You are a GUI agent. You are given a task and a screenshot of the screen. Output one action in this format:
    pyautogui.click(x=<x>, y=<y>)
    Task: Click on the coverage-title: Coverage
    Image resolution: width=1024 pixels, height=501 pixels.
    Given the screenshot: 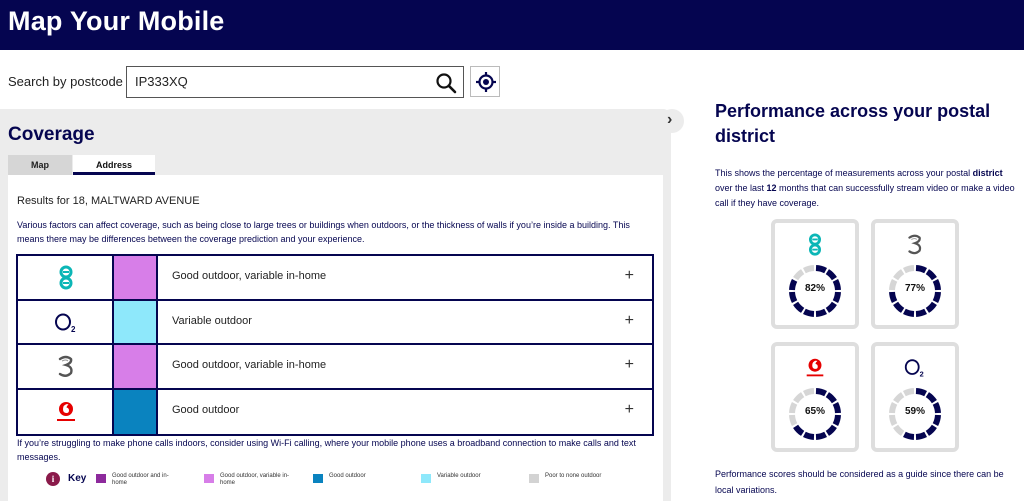 What is the action you would take?
    pyautogui.click(x=51, y=134)
    